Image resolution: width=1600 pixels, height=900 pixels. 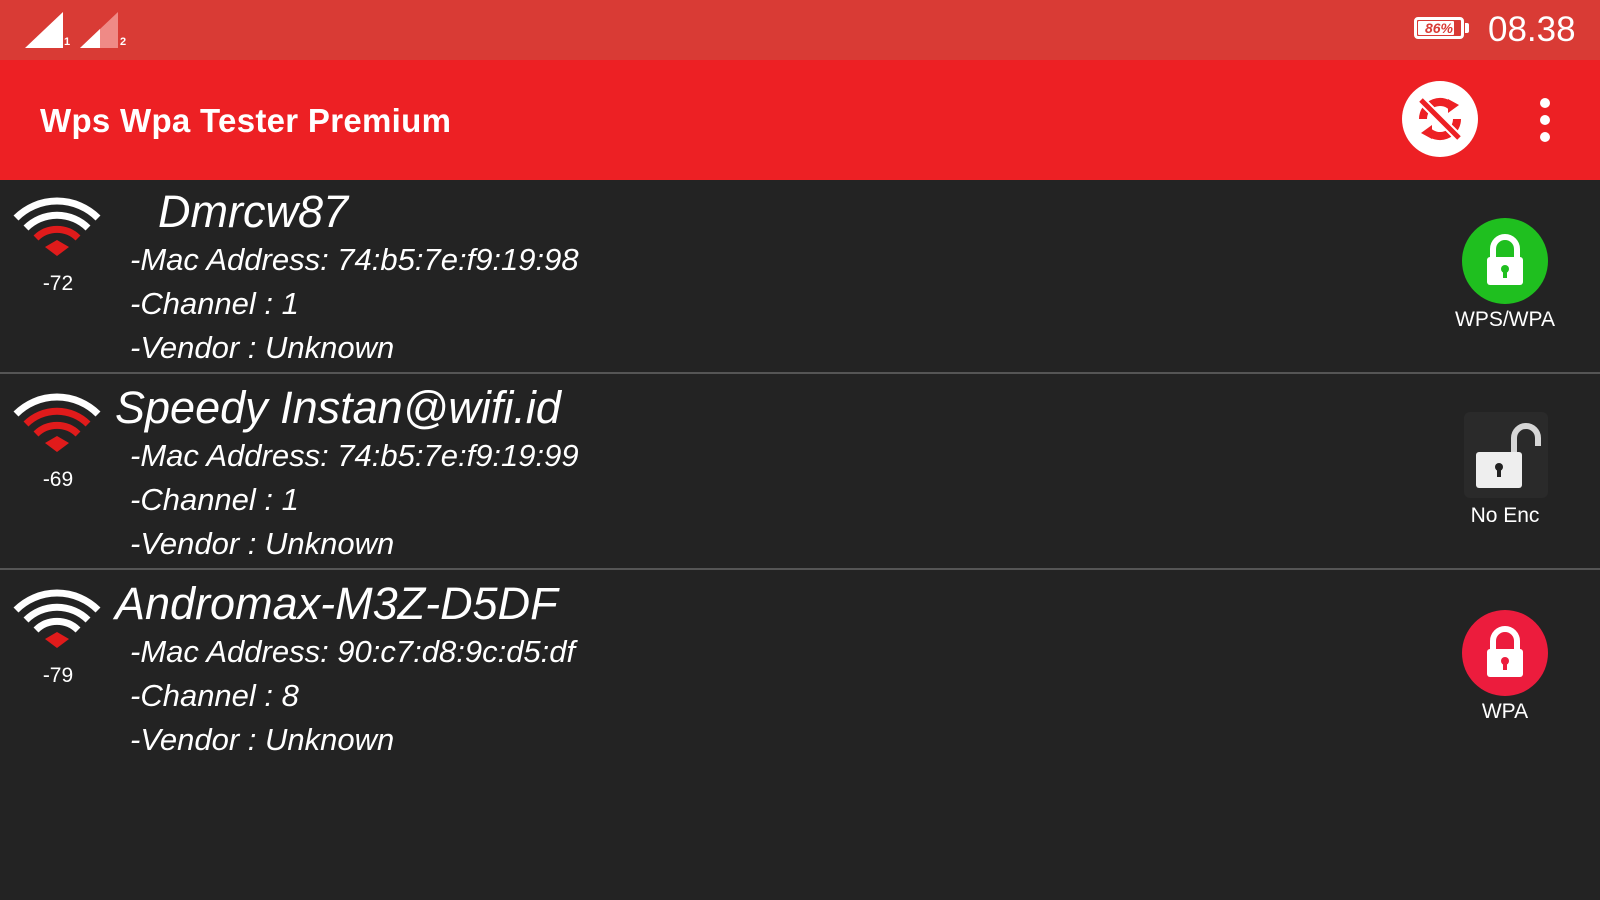 I want to click on clock: 08.38, so click(x=1532, y=29).